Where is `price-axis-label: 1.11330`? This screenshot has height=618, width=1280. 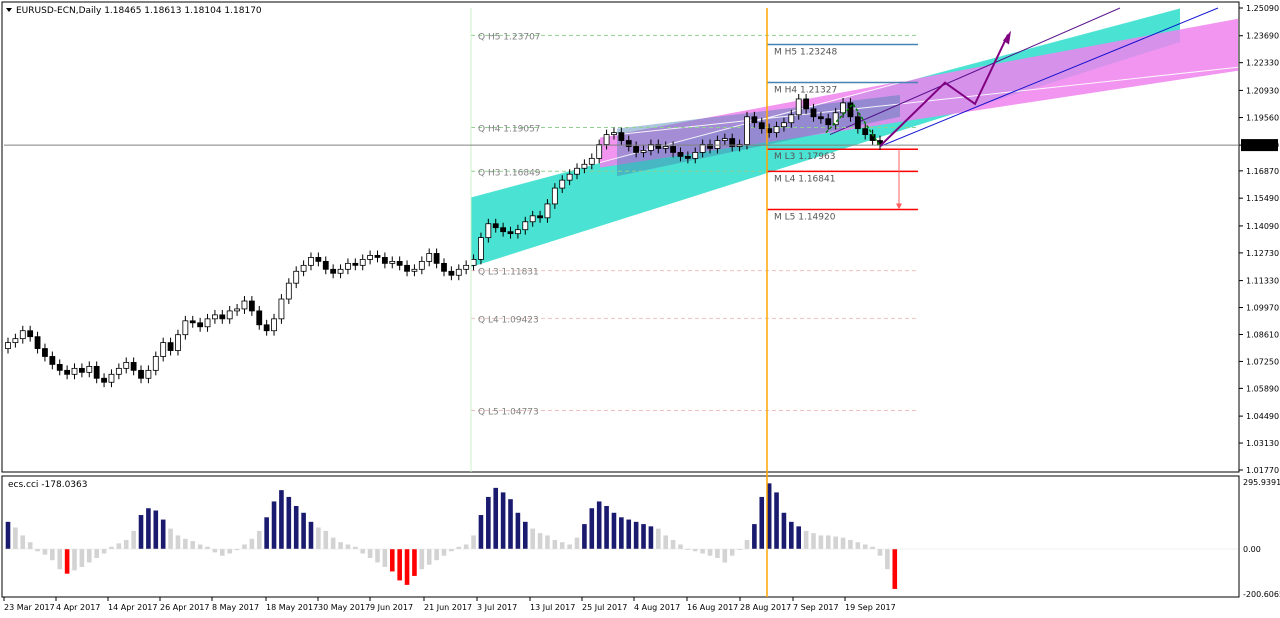 price-axis-label: 1.11330 is located at coordinates (1262, 281).